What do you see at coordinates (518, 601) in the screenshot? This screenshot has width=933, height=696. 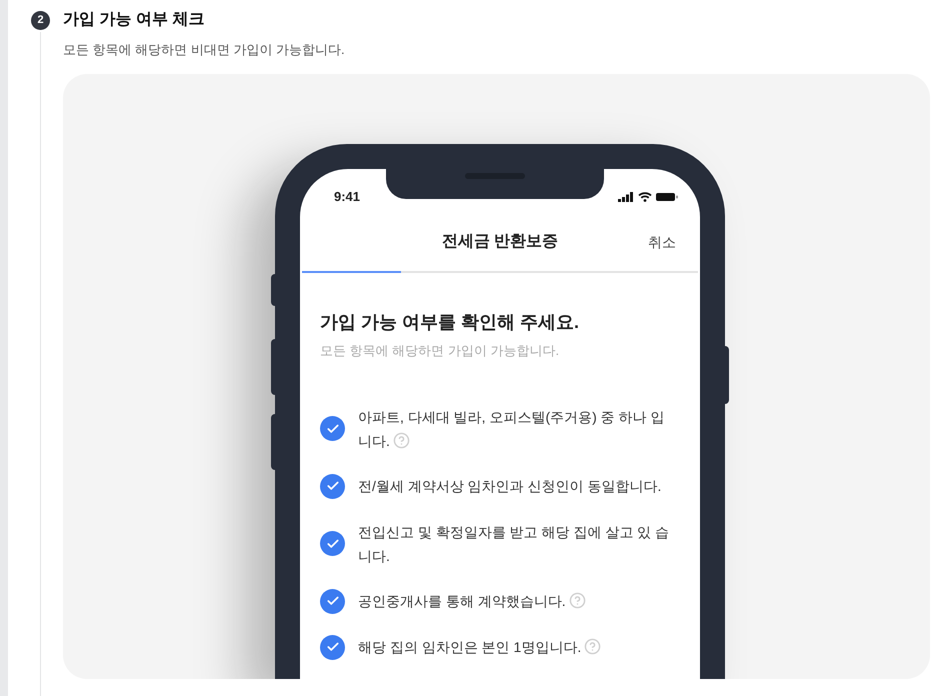 I see `checklist-item-text: 공인중개사를 통해 계약했습니다.` at bounding box center [518, 601].